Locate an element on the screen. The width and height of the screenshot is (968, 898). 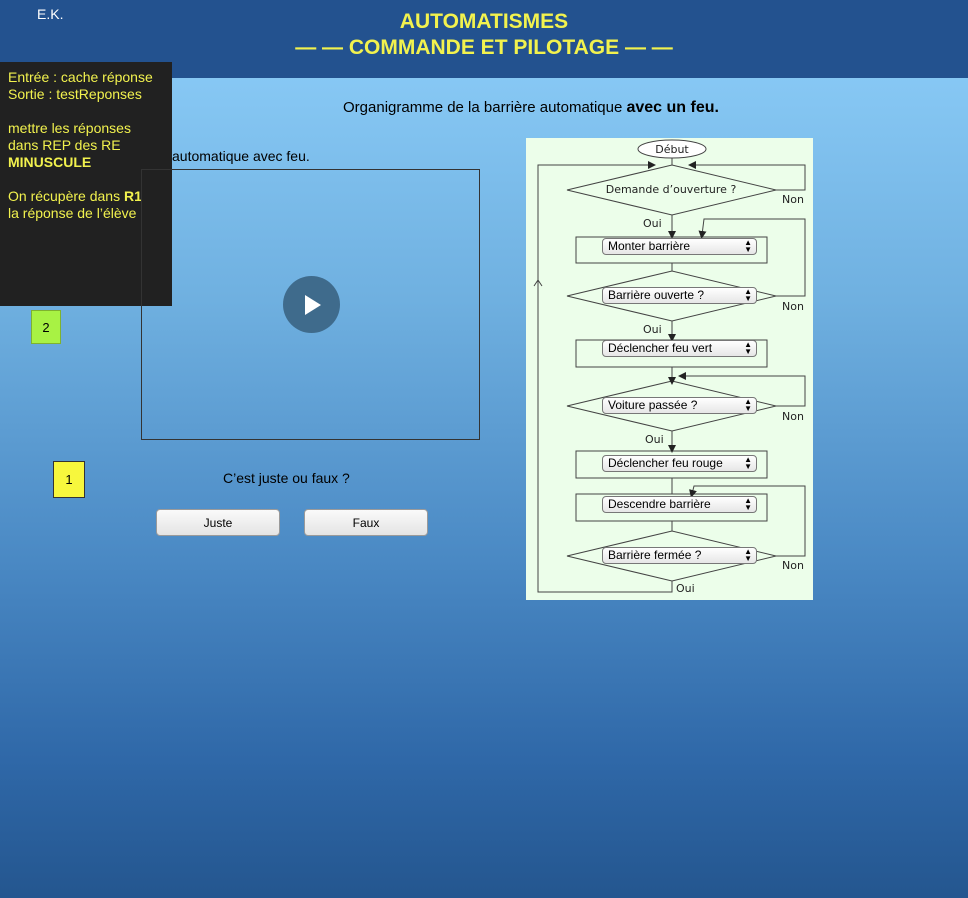
badge-1: 1 is located at coordinates (69, 479).